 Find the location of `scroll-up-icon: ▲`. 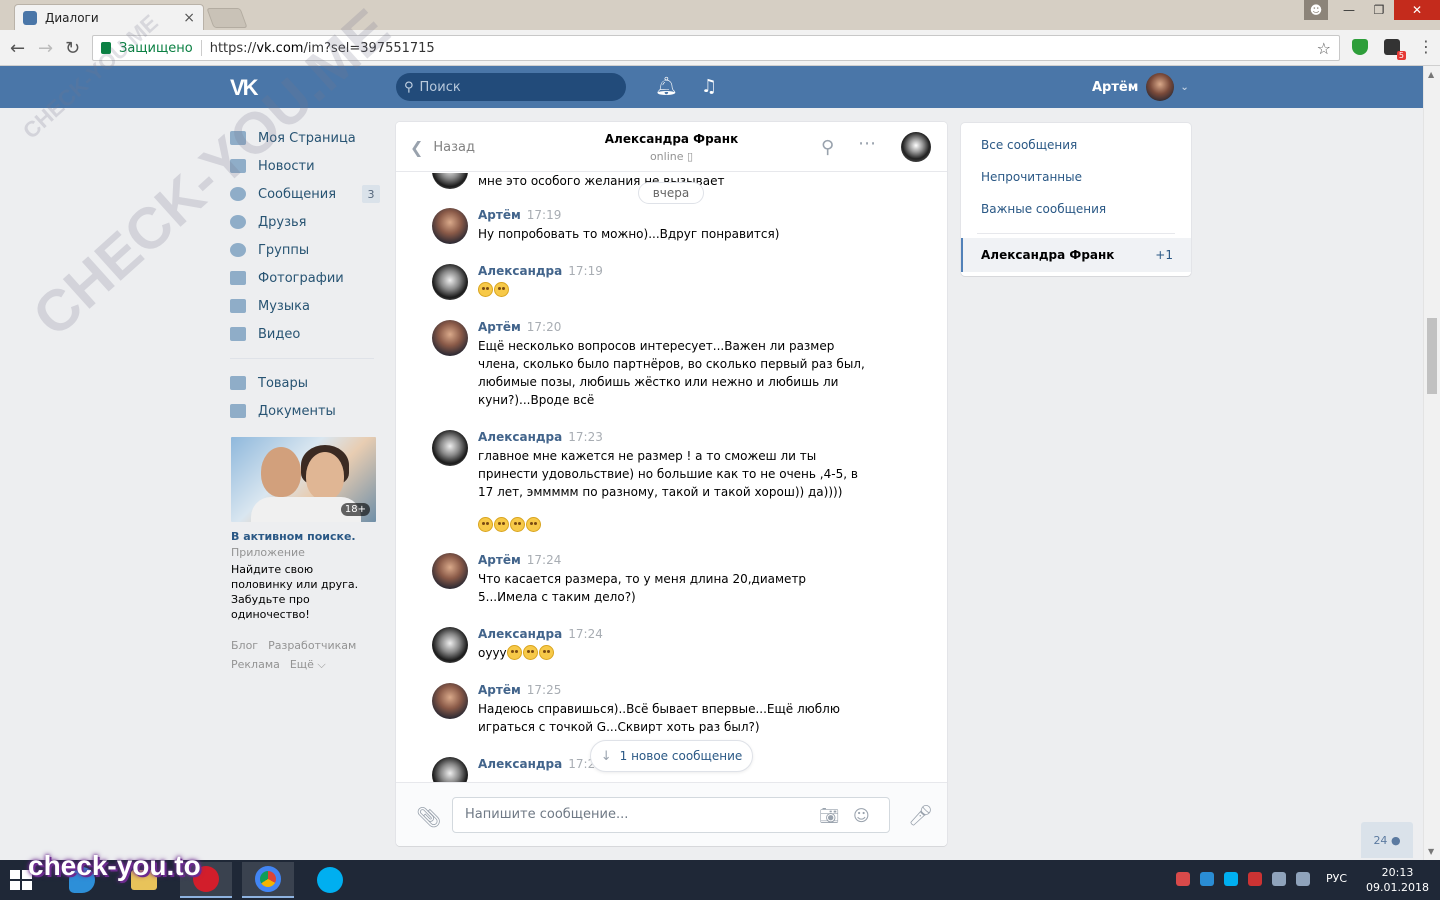

scroll-up-icon: ▲ is located at coordinates (1431, 74).